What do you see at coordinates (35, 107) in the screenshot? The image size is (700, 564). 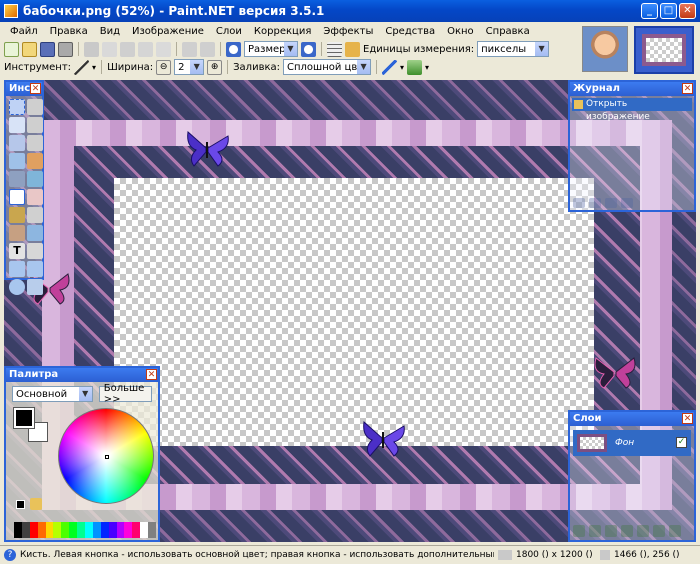 I see `move-selection-icon` at bounding box center [35, 107].